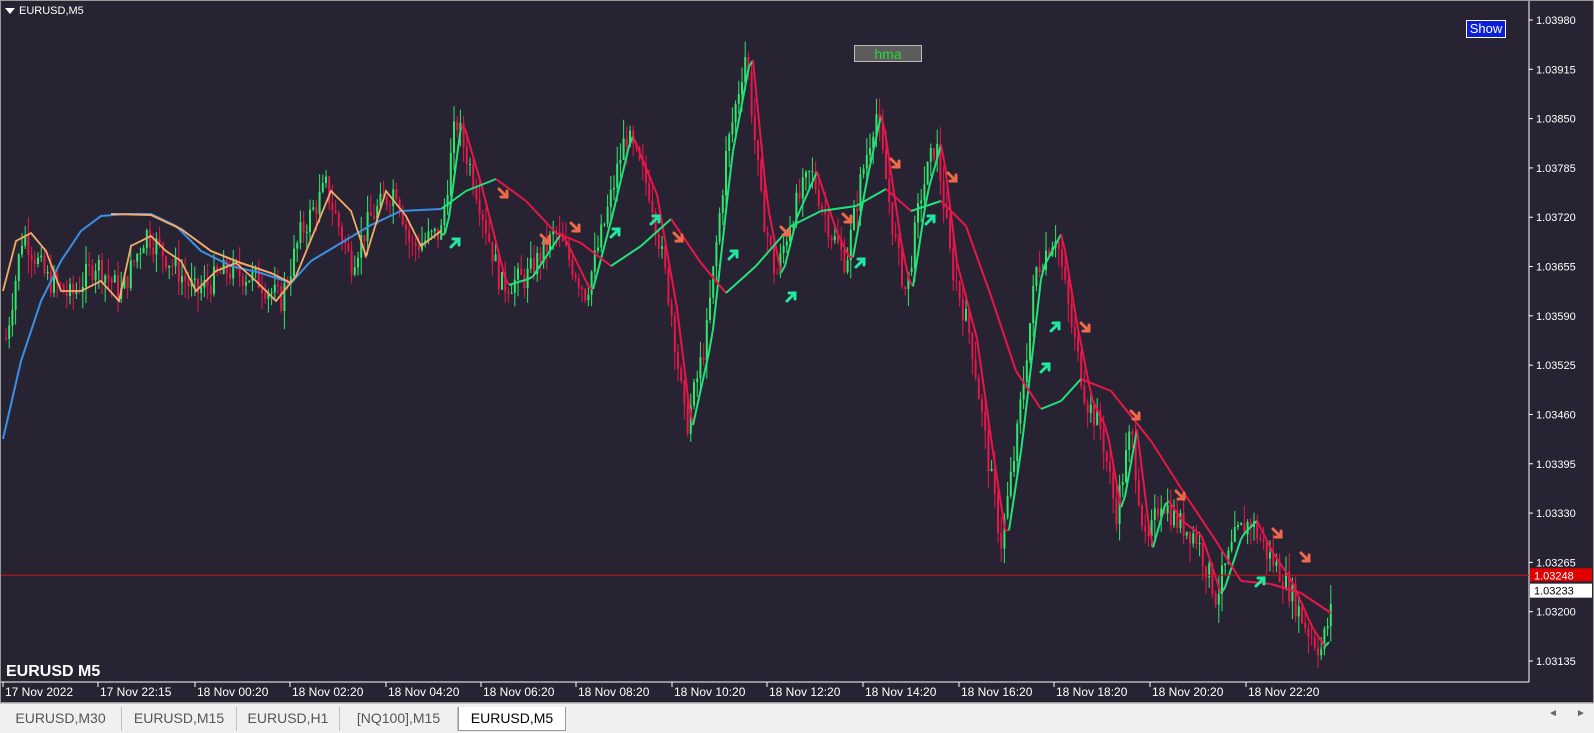 The width and height of the screenshot is (1594, 733). What do you see at coordinates (888, 53) in the screenshot?
I see `hma-button: hma` at bounding box center [888, 53].